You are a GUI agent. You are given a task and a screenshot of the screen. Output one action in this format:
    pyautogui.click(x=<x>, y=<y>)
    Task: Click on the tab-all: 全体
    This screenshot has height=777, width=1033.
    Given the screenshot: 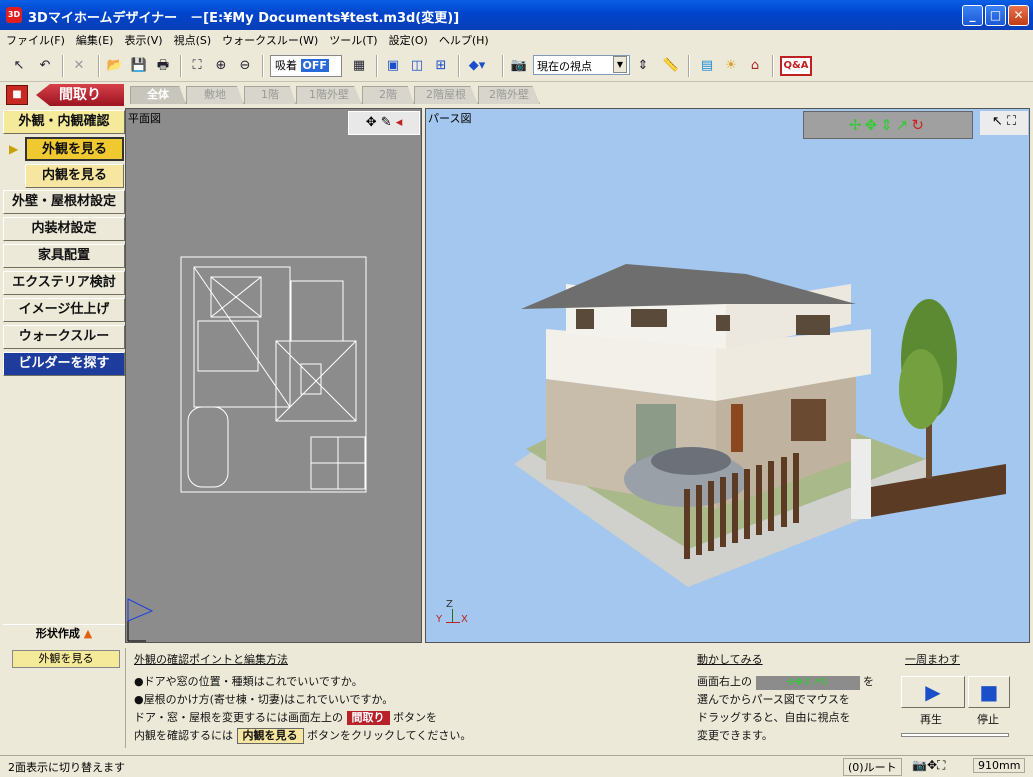 What is the action you would take?
    pyautogui.click(x=158, y=95)
    